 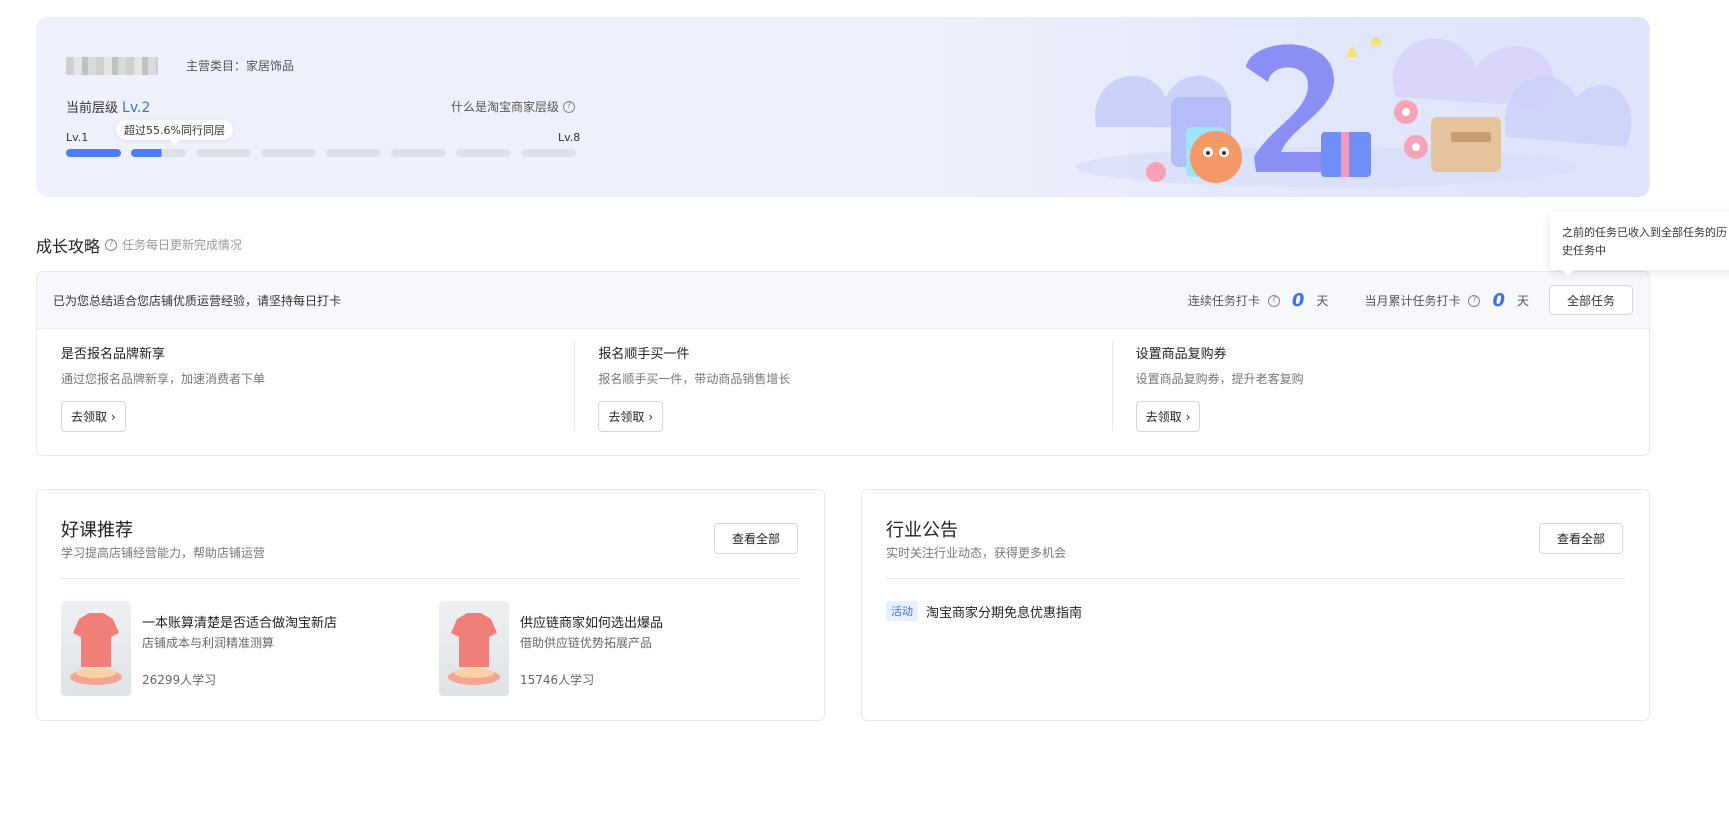 What do you see at coordinates (1322, 301) in the screenshot?
I see `streak-unit: 天` at bounding box center [1322, 301].